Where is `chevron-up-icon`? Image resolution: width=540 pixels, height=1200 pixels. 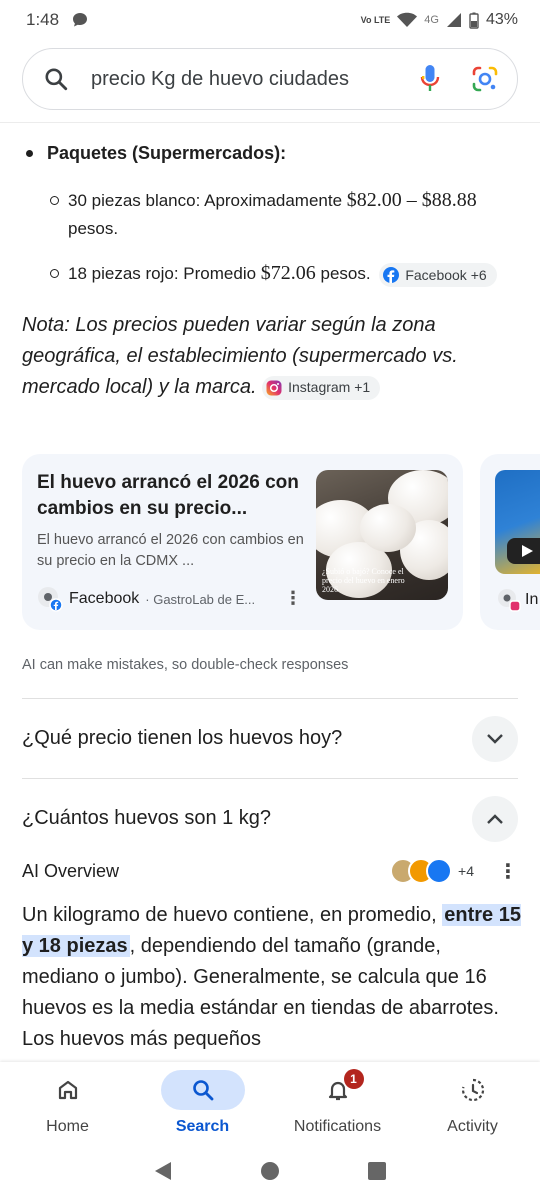 chevron-up-icon is located at coordinates (495, 818).